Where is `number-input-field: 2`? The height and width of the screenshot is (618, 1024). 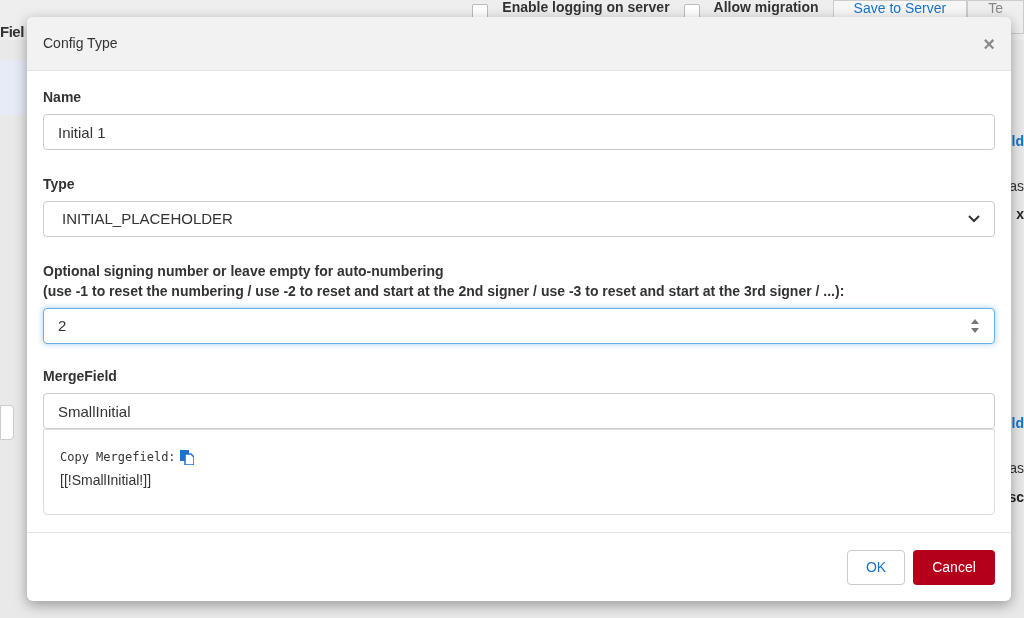 number-input-field: 2 is located at coordinates (519, 326).